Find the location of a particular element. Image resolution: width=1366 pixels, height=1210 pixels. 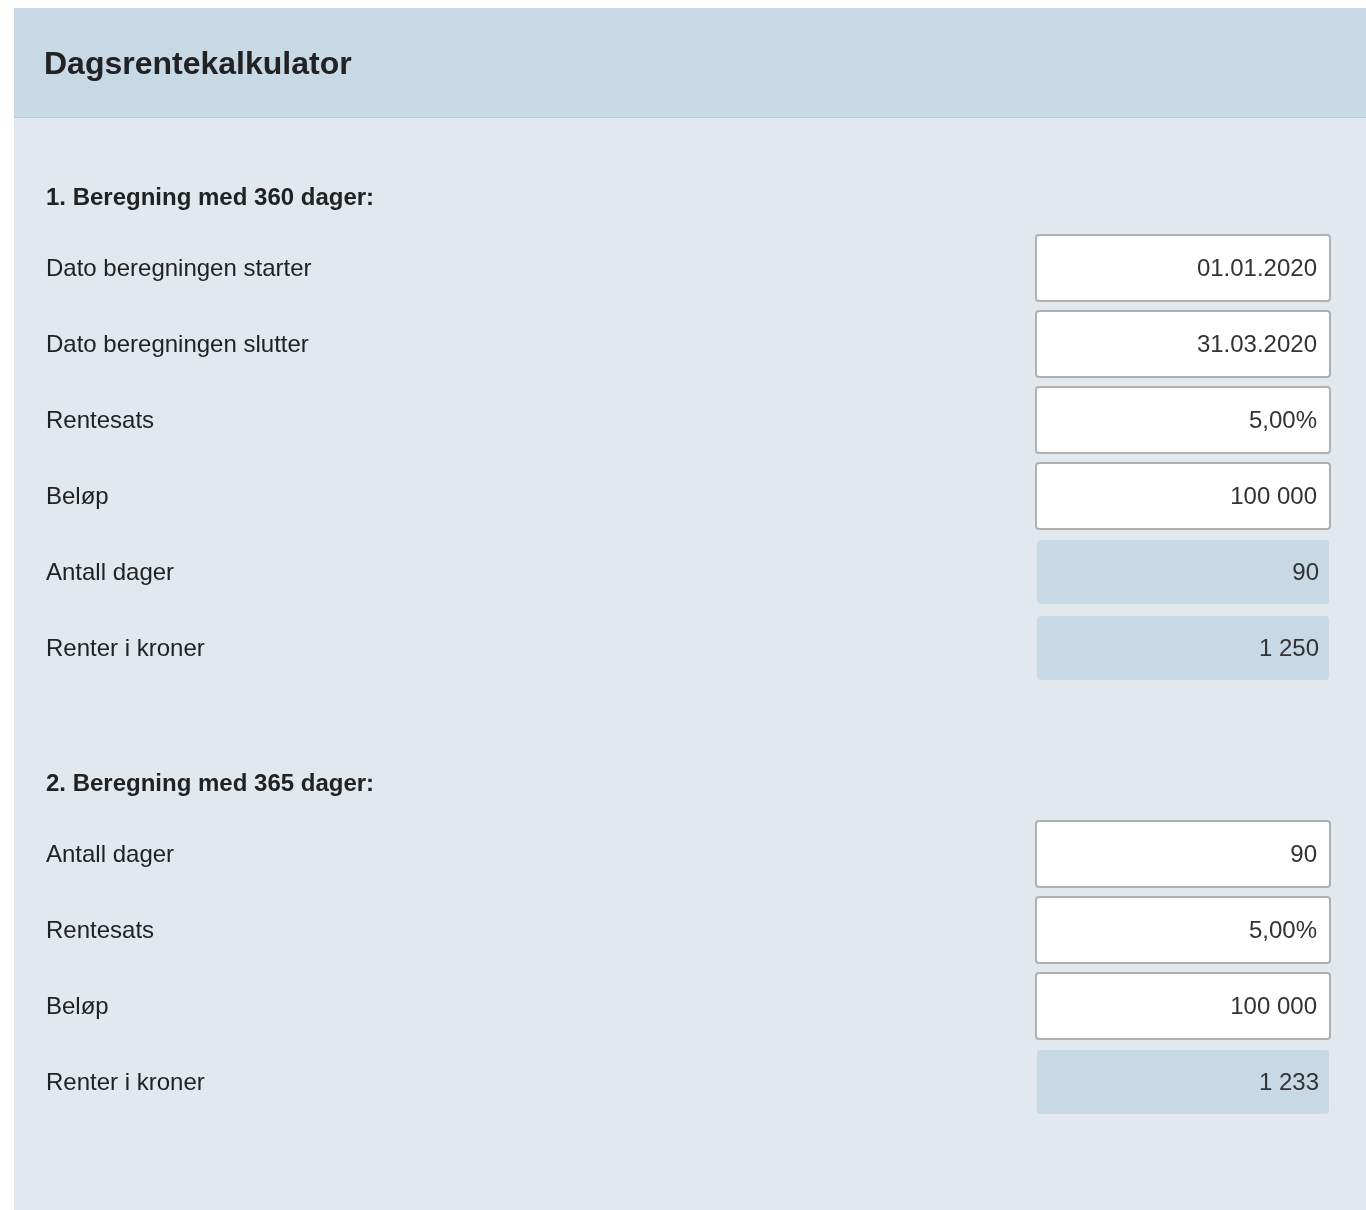

result-field: 1 250 is located at coordinates (1183, 648).